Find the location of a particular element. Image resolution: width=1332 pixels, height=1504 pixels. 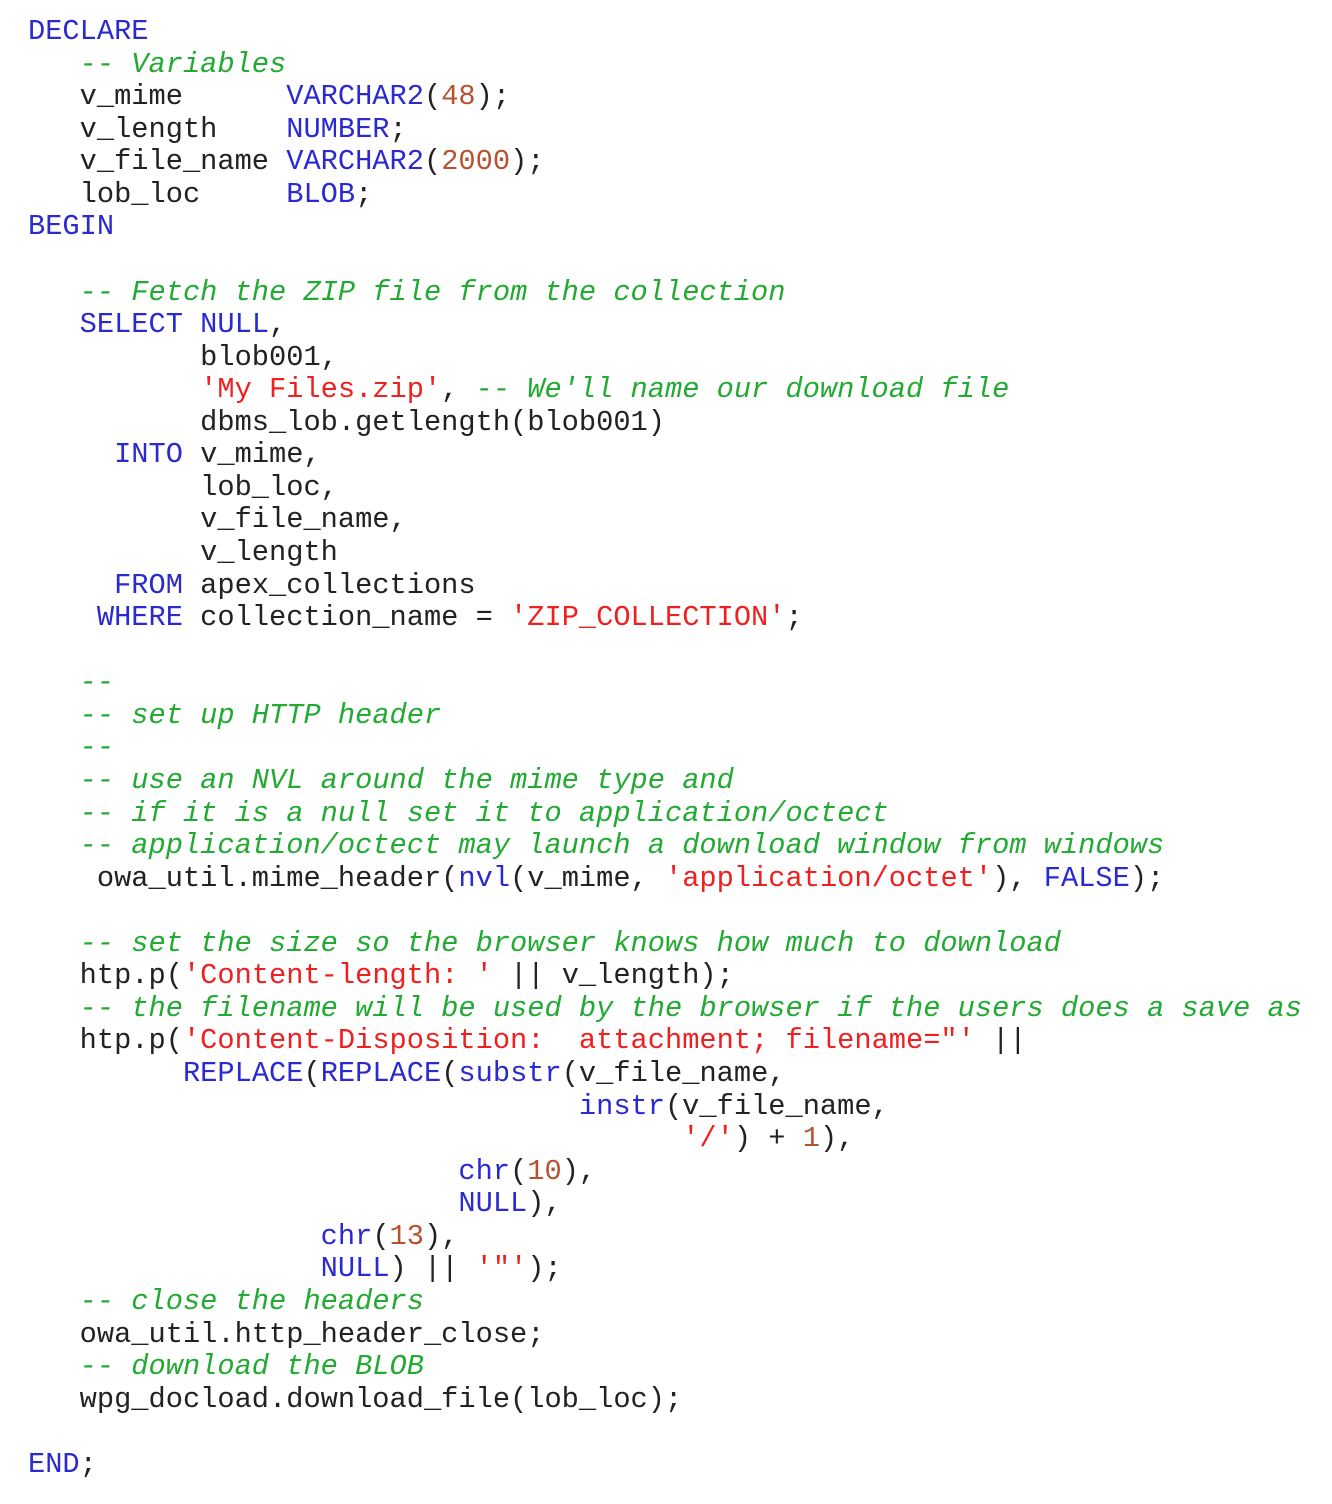

keyword: SELECT is located at coordinates (131, 325).